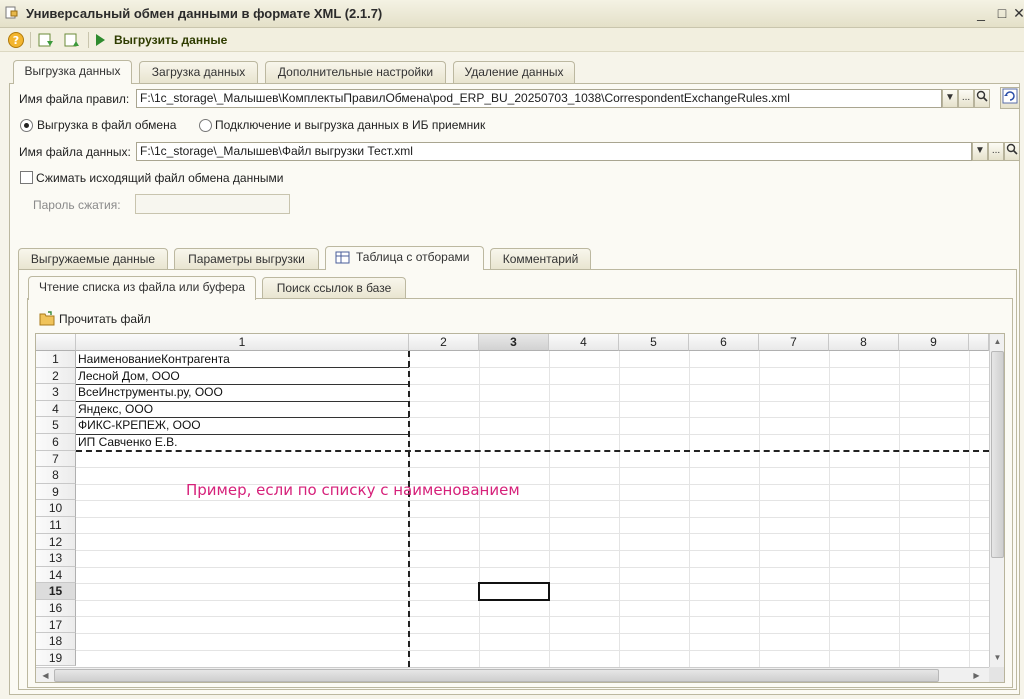 The height and width of the screenshot is (699, 1024). I want to click on cell-value: Яндекс, ООО, so click(114, 409).